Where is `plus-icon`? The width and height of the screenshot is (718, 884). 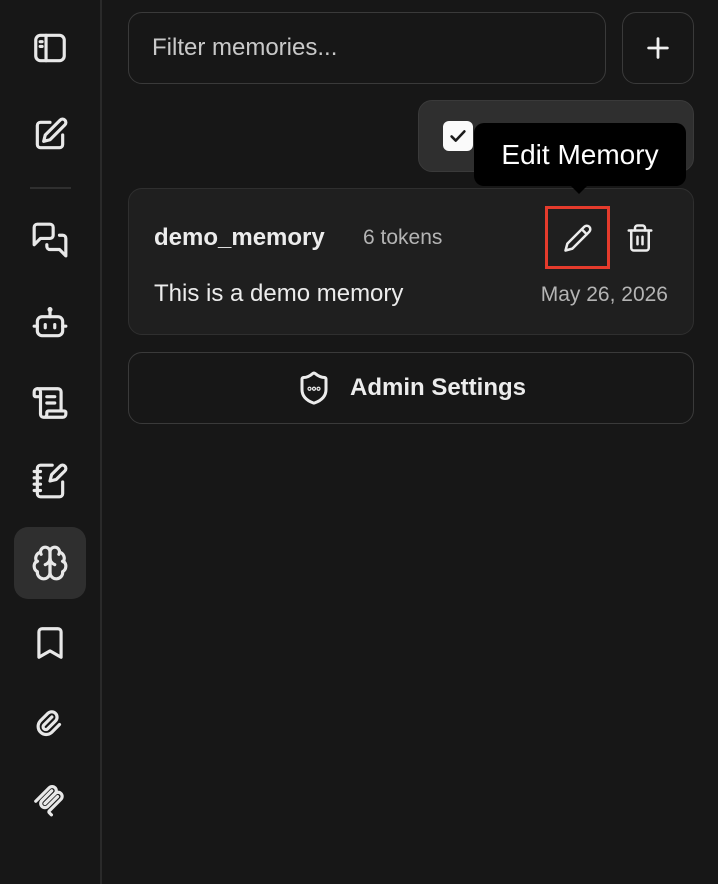 plus-icon is located at coordinates (658, 48).